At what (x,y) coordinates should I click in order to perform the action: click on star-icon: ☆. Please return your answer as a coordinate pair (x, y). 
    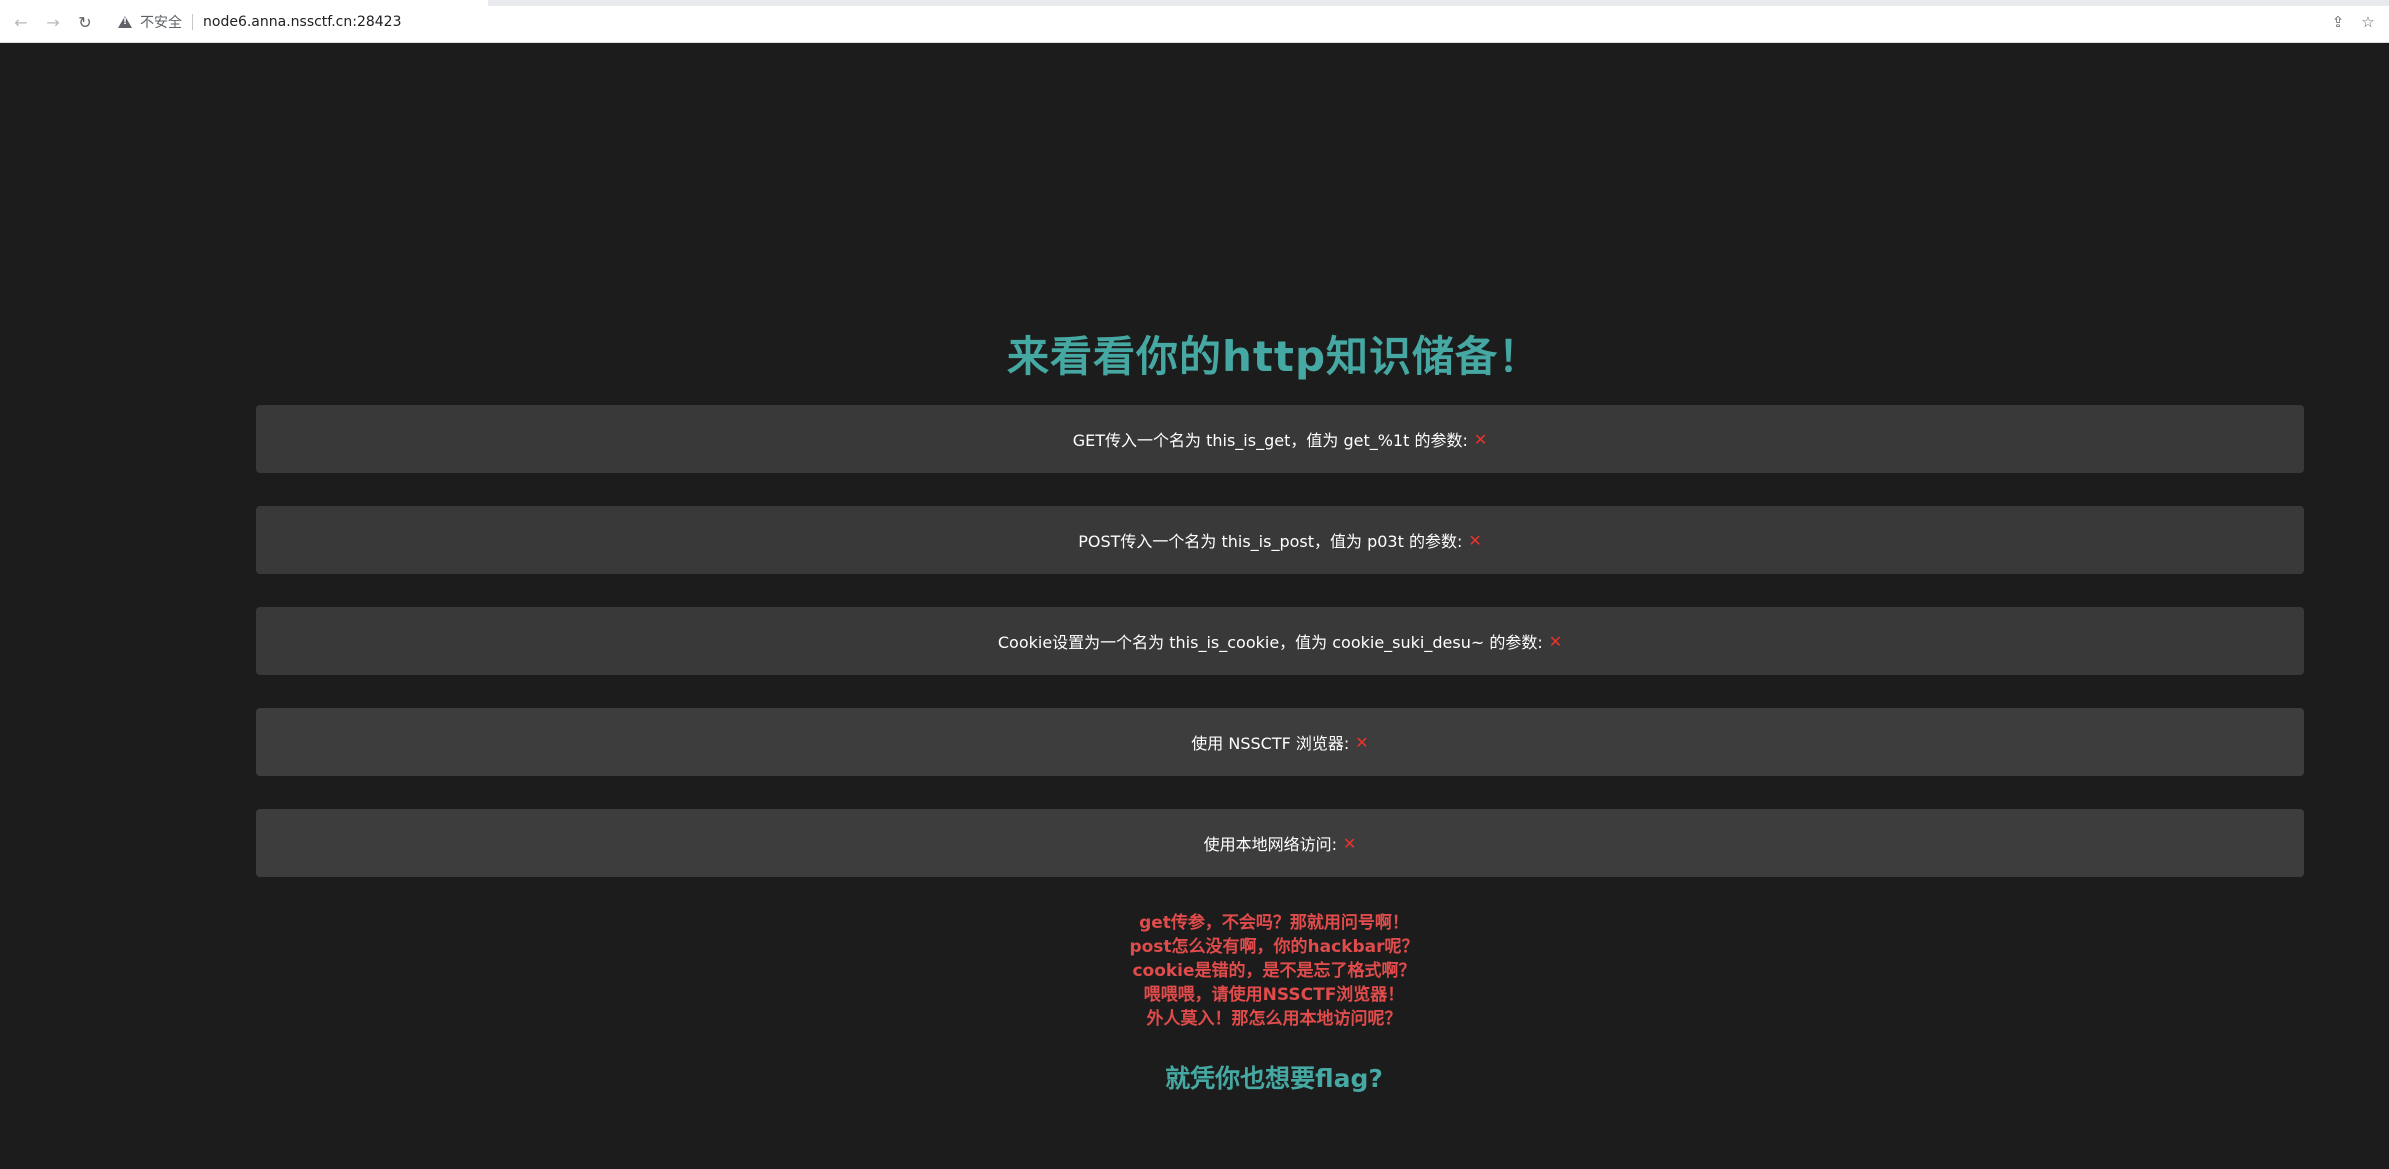
    Looking at the image, I should click on (2368, 22).